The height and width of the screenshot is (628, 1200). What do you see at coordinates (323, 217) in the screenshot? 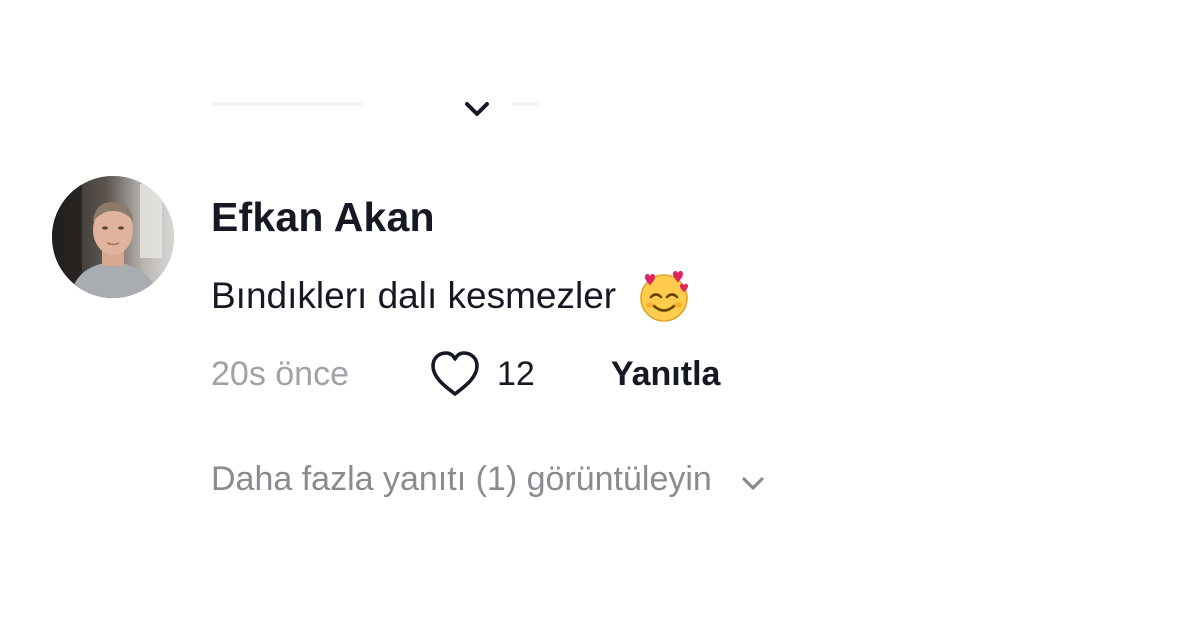
I see `comment-username: Efkan Akan` at bounding box center [323, 217].